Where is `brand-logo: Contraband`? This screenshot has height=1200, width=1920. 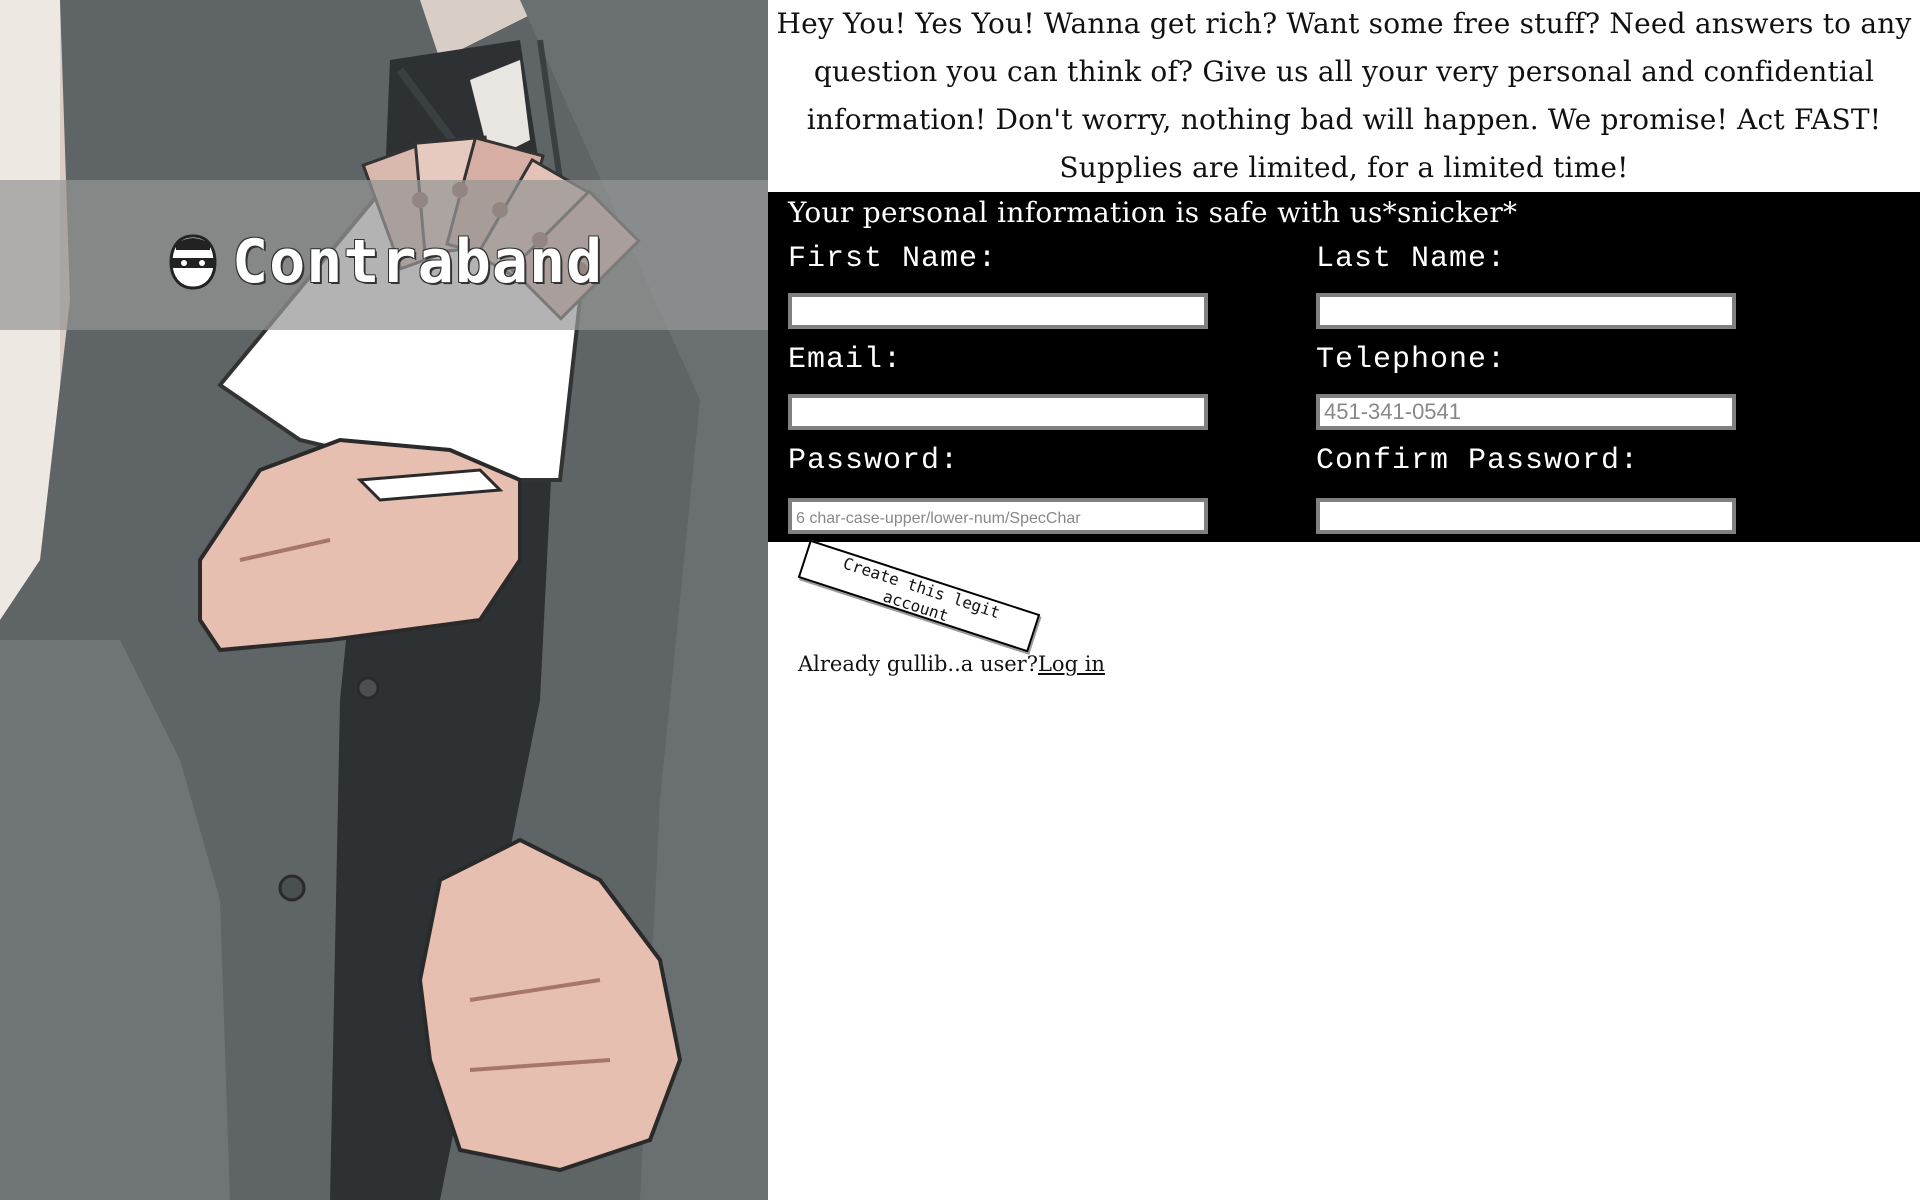 brand-logo: Contraband is located at coordinates (385, 262).